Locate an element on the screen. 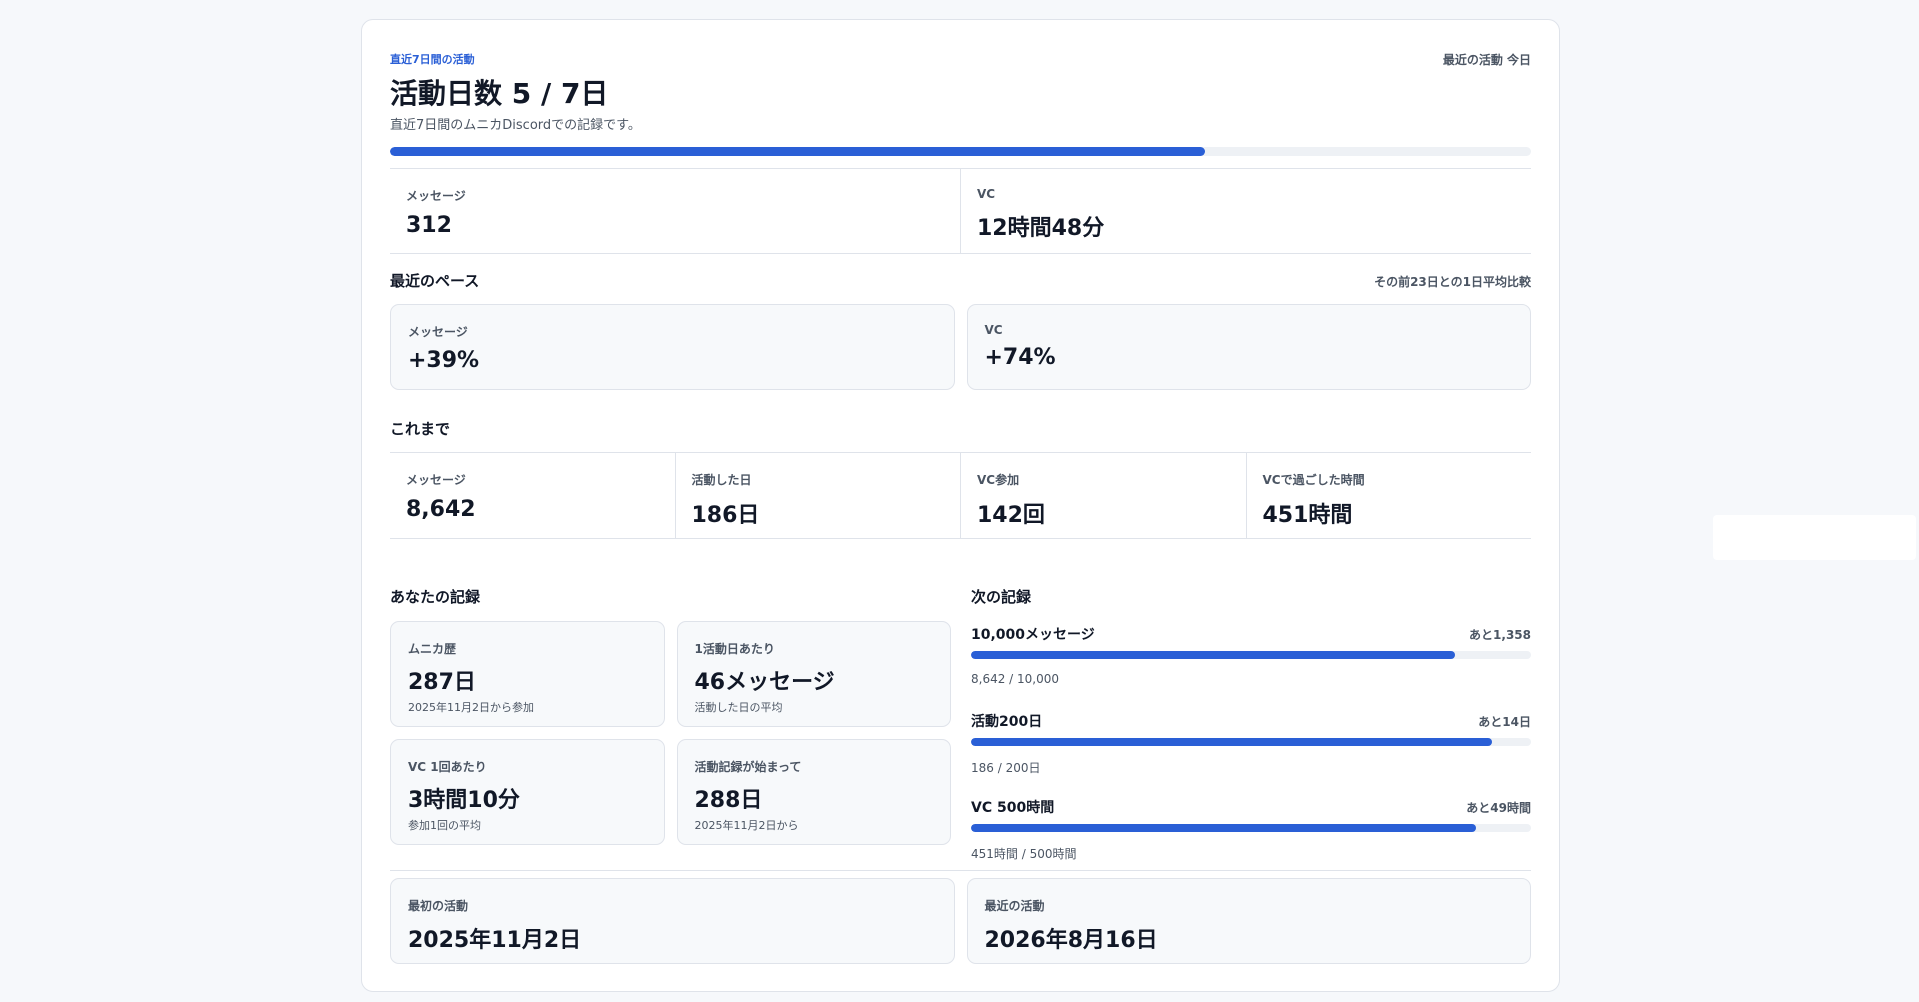 Image resolution: width=1919 pixels, height=1002 pixels. week-stats: メッセージ 312 VC 12時間48分 is located at coordinates (960, 211).